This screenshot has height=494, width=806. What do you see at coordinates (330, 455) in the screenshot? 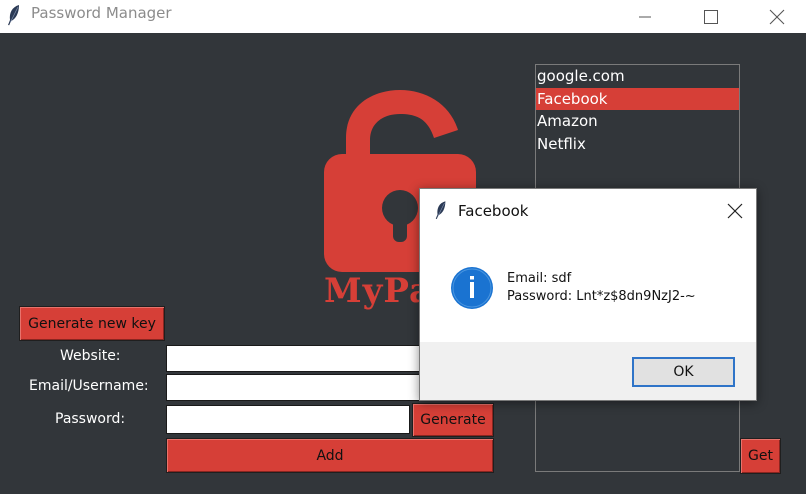
I see `add-button: Add` at bounding box center [330, 455].